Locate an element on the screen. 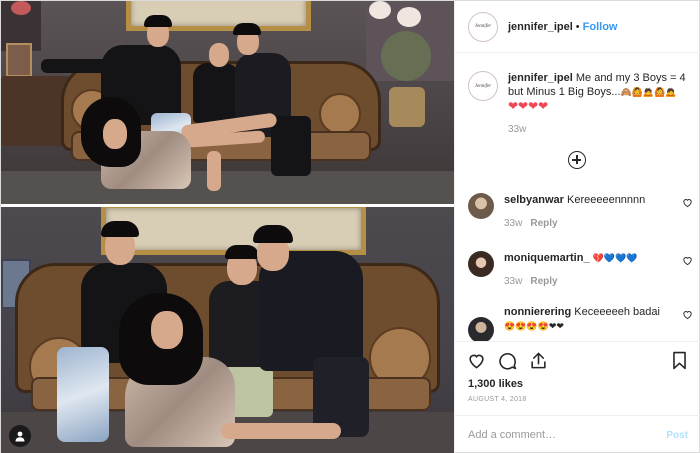 This screenshot has width=700, height=453. likes-count: 1,300 likes is located at coordinates (495, 384).